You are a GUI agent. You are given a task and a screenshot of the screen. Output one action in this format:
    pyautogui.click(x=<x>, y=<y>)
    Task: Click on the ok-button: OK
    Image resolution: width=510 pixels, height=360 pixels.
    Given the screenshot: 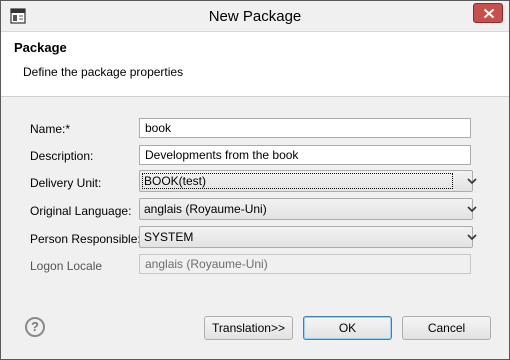 What is the action you would take?
    pyautogui.click(x=347, y=328)
    